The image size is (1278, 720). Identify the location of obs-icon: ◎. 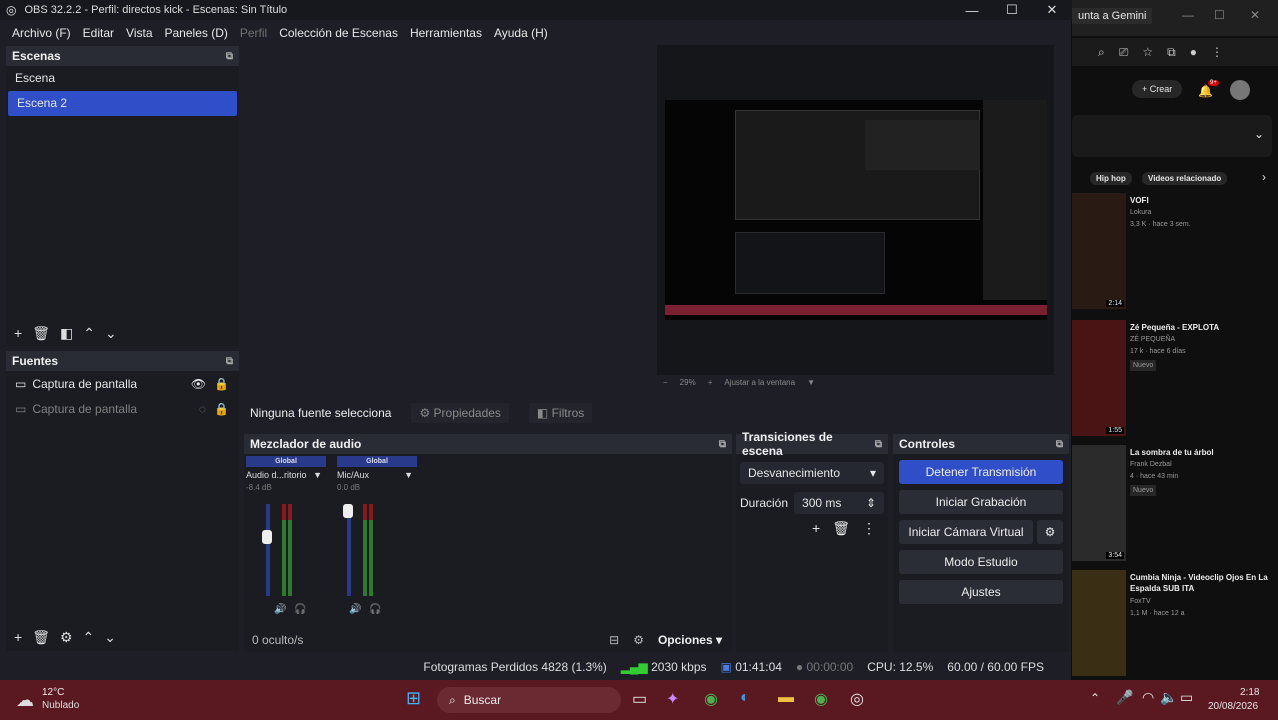
(857, 699).